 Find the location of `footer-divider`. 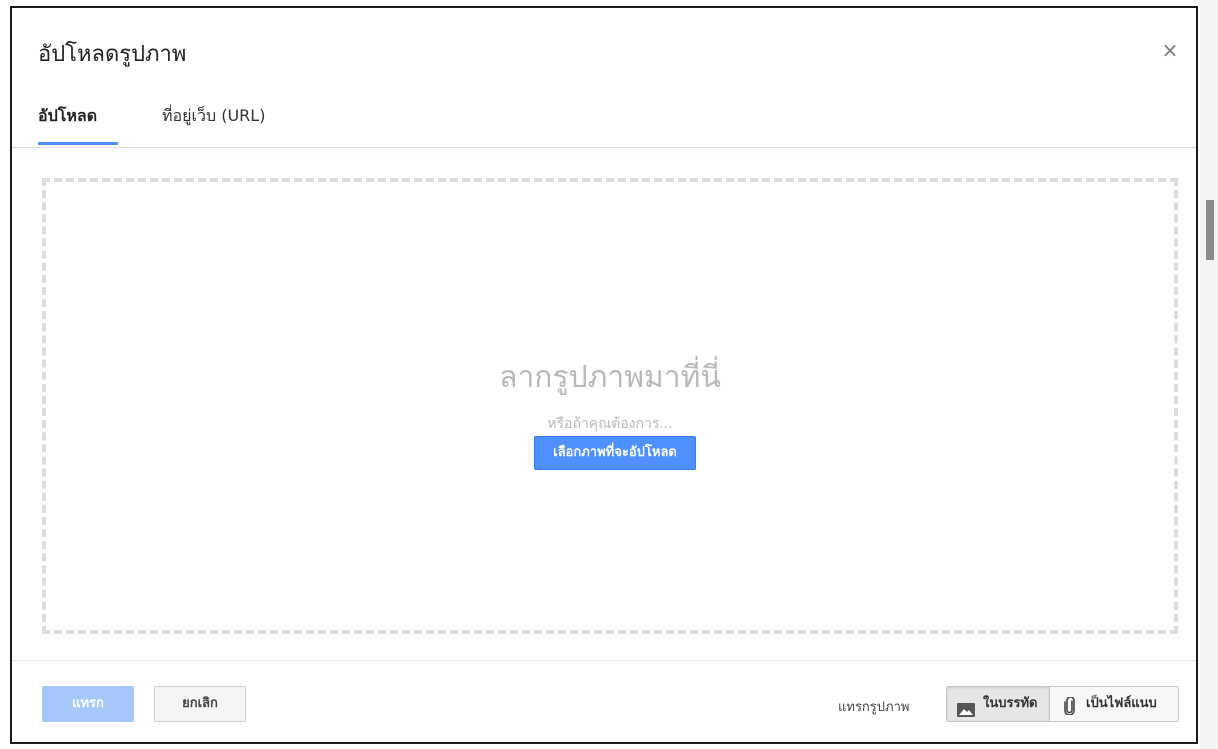

footer-divider is located at coordinates (604, 660).